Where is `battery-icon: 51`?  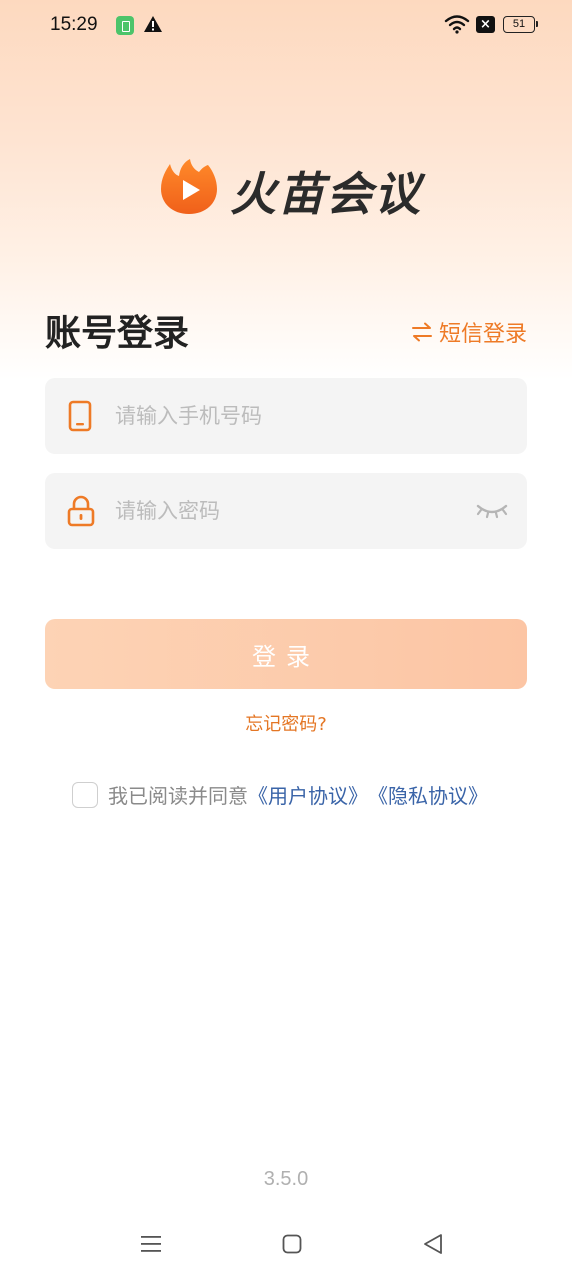
battery-icon: 51 is located at coordinates (520, 24).